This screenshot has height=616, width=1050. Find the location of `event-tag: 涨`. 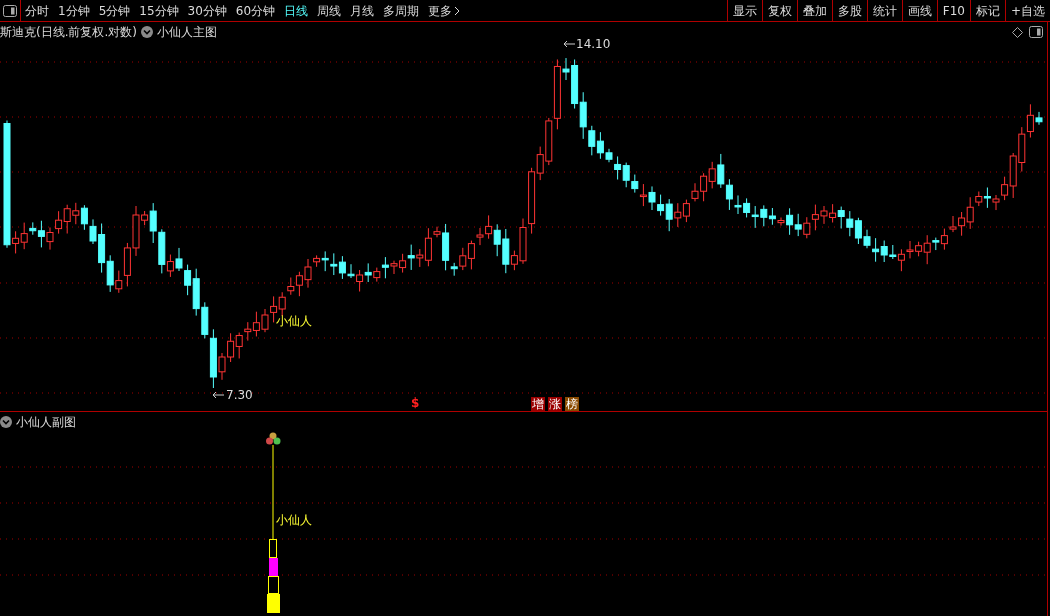

event-tag: 涨 is located at coordinates (555, 404).